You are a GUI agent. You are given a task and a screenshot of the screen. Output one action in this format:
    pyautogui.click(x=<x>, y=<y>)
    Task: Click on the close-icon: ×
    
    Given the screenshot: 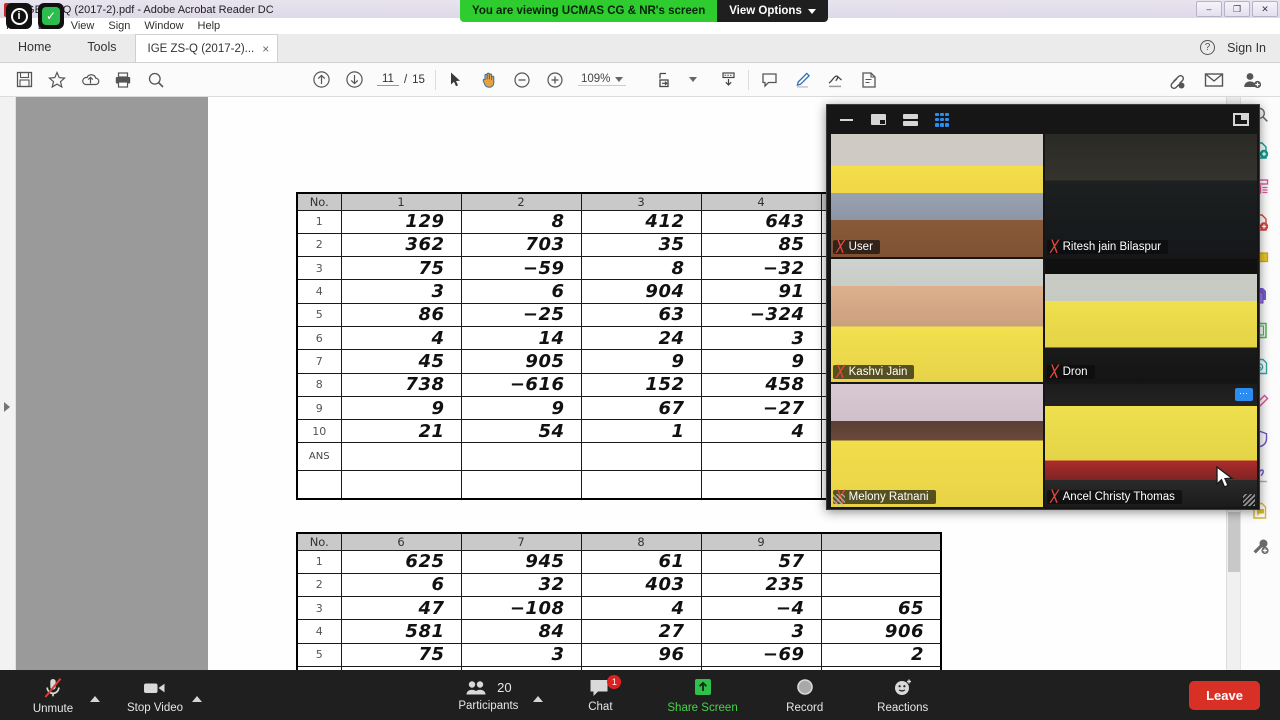 What is the action you would take?
    pyautogui.click(x=265, y=49)
    